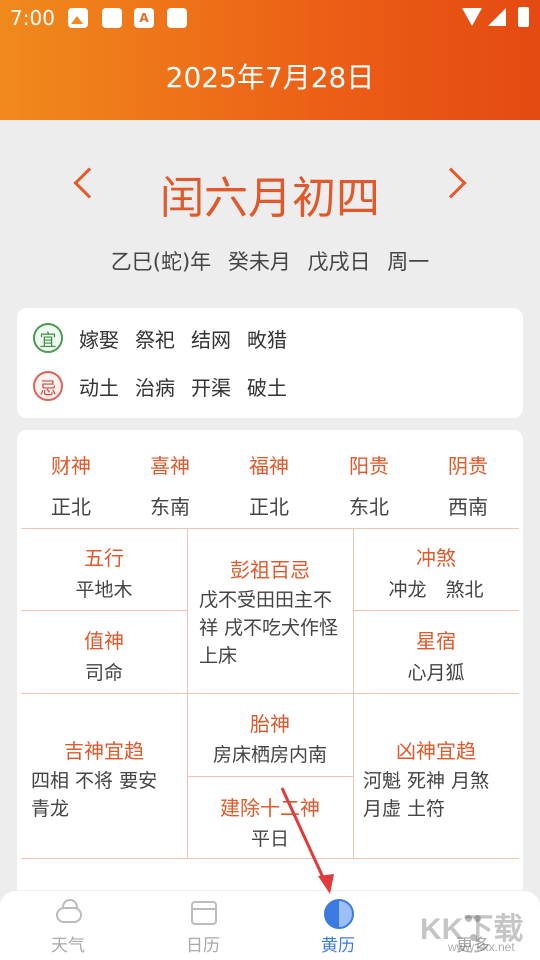 The width and height of the screenshot is (540, 960). Describe the element at coordinates (94, 795) in the screenshot. I see `jishen-value: 四相 不将 要安 青龙` at that location.